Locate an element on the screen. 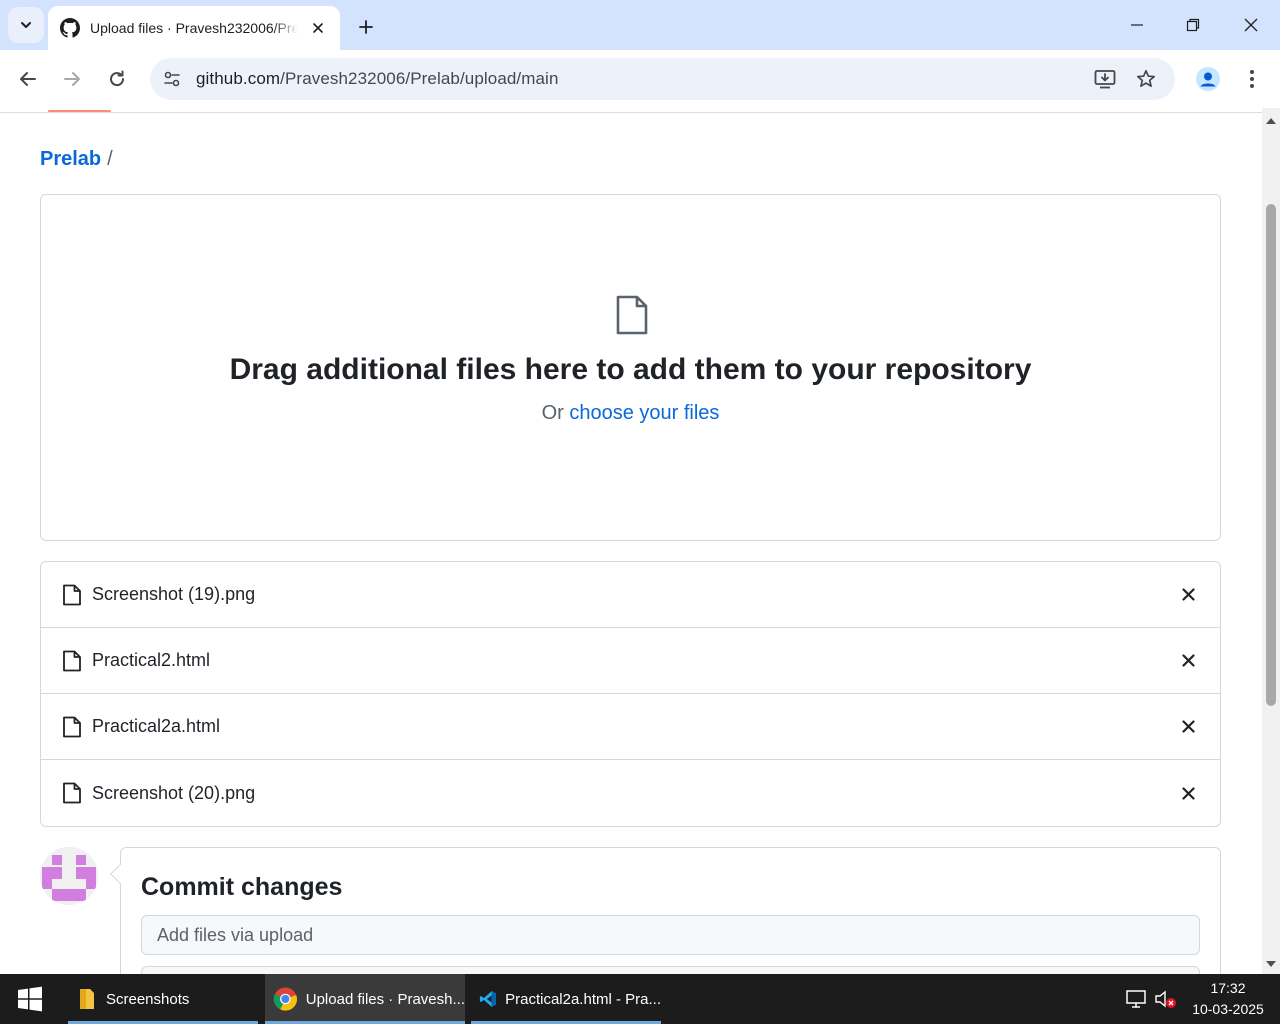  tab-close-icon is located at coordinates (318, 28).